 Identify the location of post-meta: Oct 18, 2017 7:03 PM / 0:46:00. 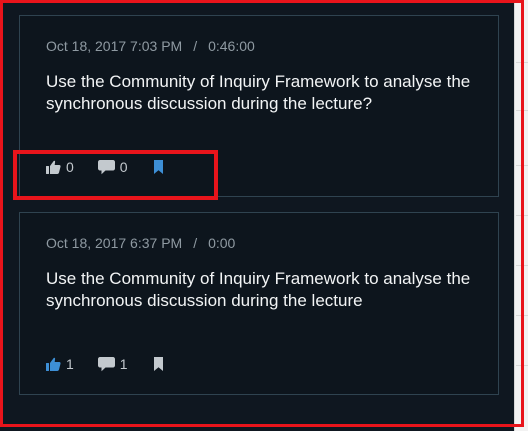
(150, 46).